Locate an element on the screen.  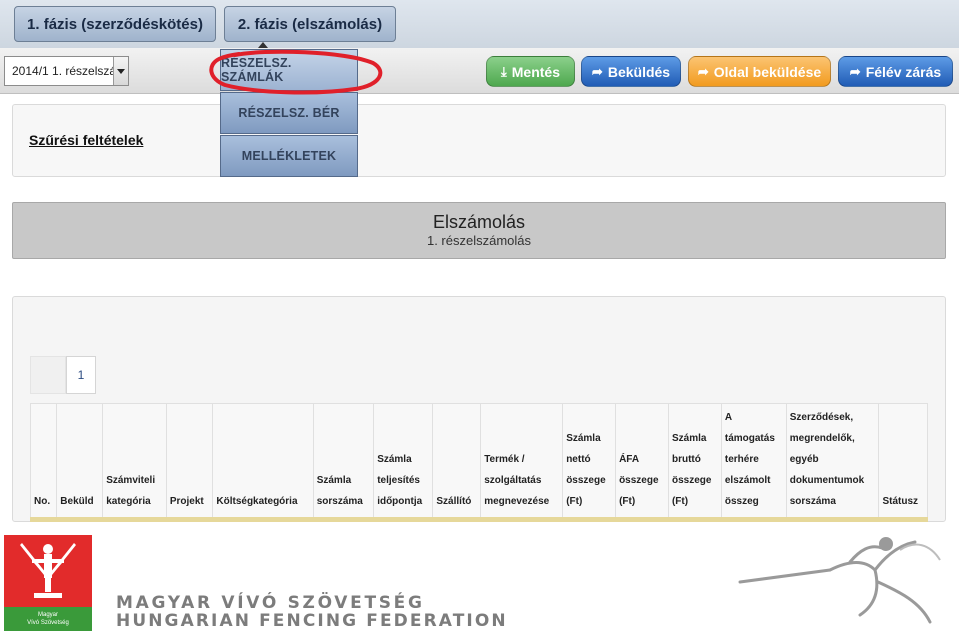
column-header: Termék / szolgáltatás megnevezése is located at coordinates (522, 461).